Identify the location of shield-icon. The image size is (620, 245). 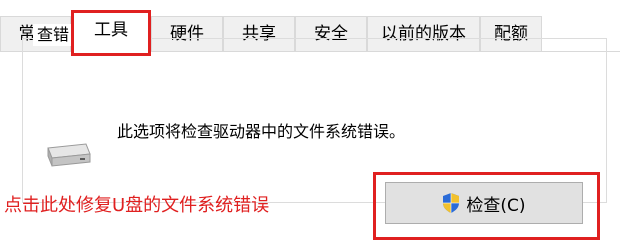
(451, 203).